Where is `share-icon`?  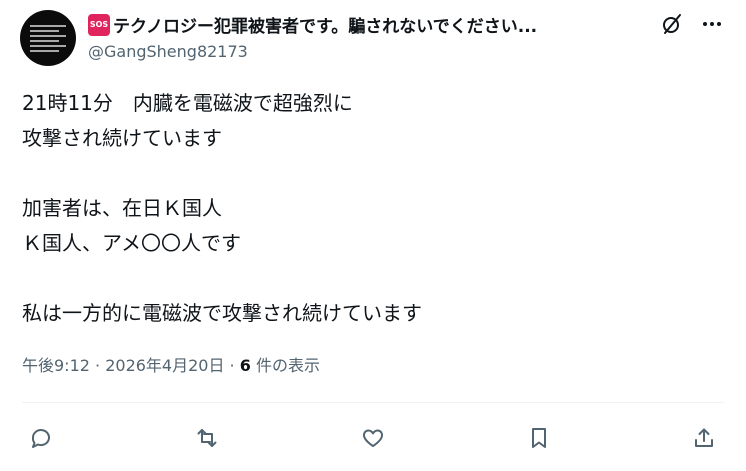 share-icon is located at coordinates (704, 437).